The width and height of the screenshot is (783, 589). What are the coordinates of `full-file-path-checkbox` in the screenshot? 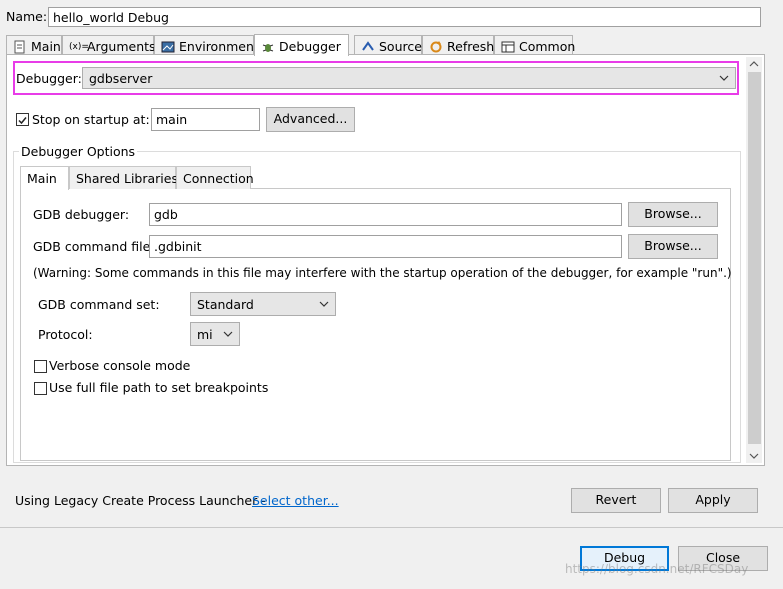 It's located at (40, 388).